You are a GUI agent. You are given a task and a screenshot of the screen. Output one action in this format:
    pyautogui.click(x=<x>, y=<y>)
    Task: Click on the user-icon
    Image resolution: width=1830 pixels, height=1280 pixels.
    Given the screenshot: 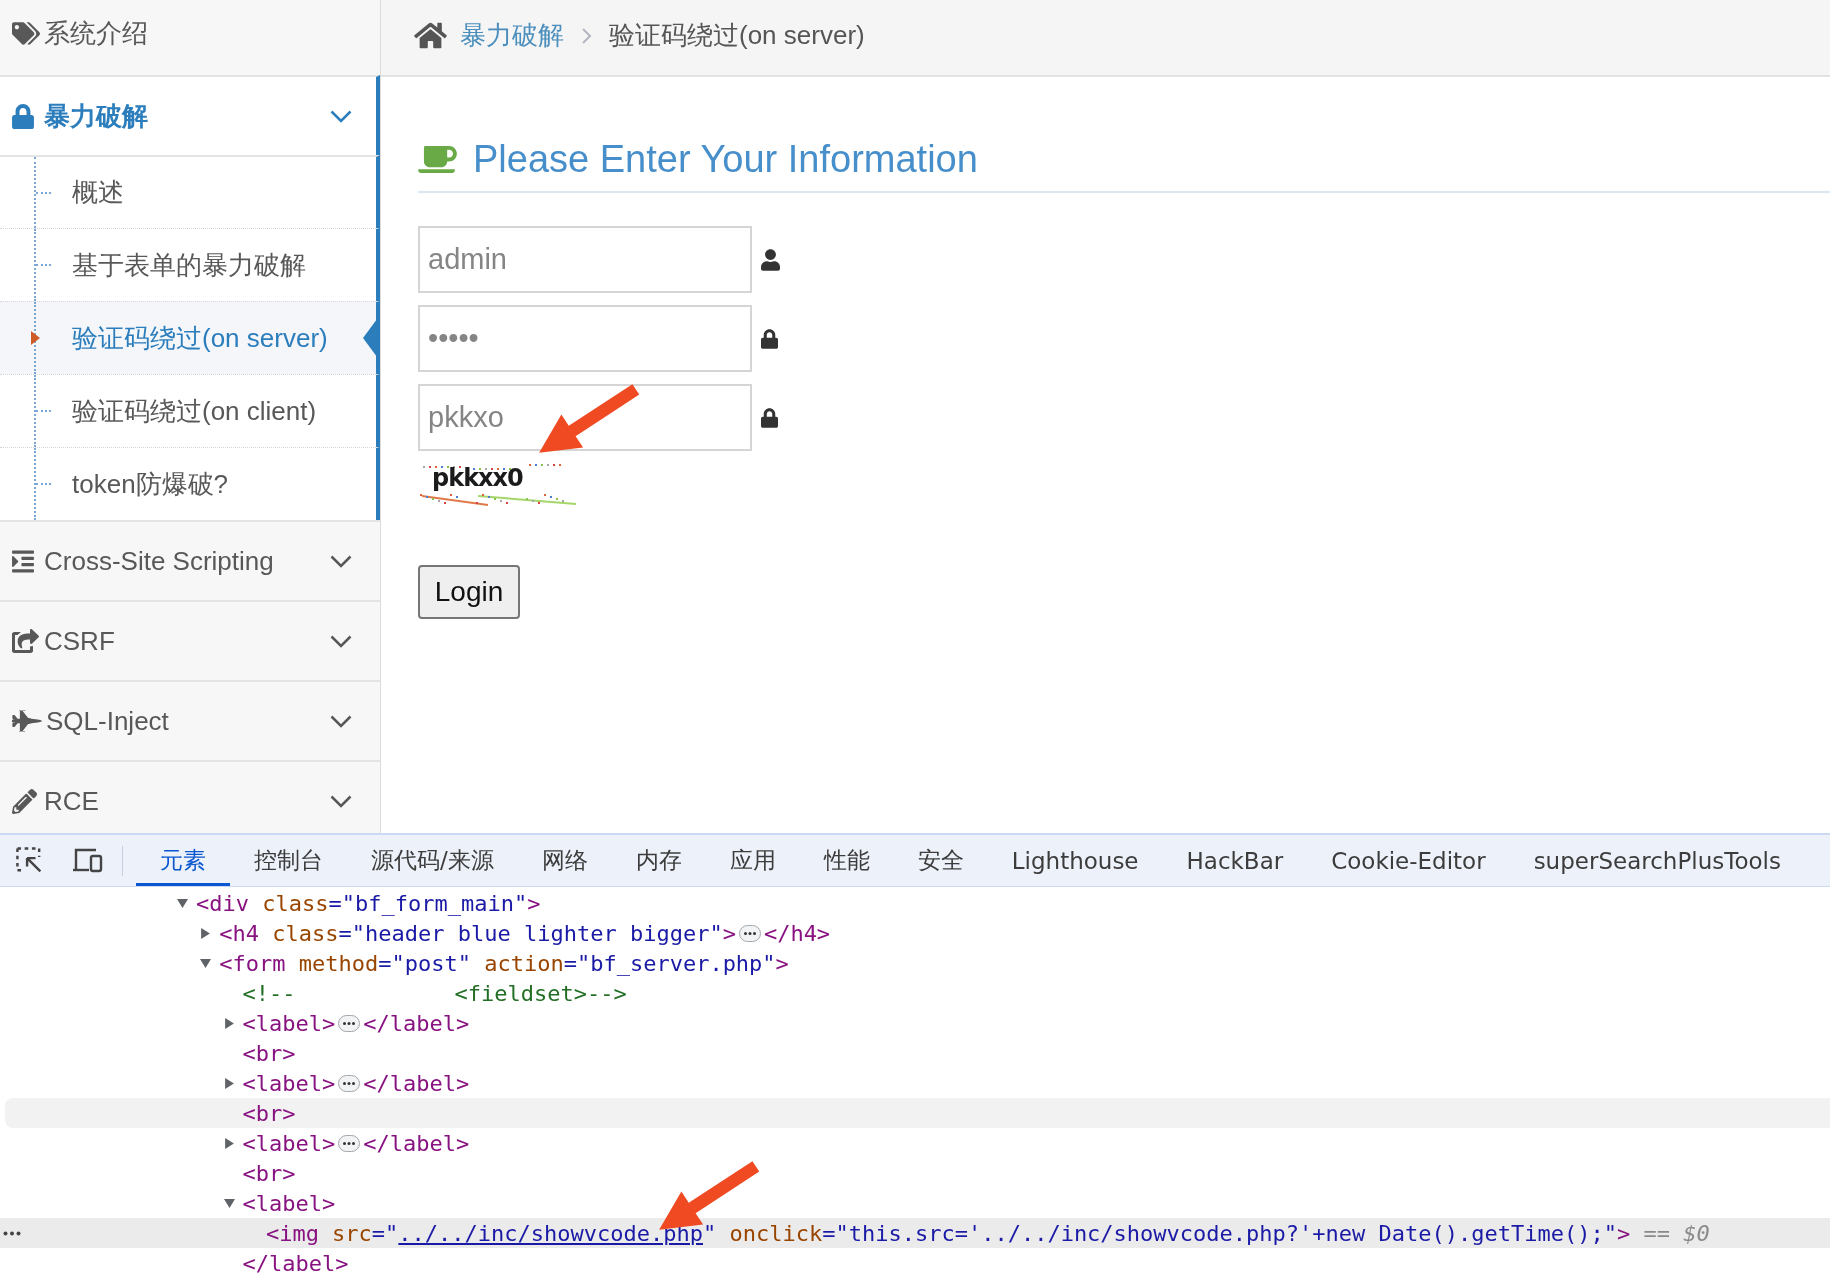 What is the action you would take?
    pyautogui.click(x=770, y=259)
    